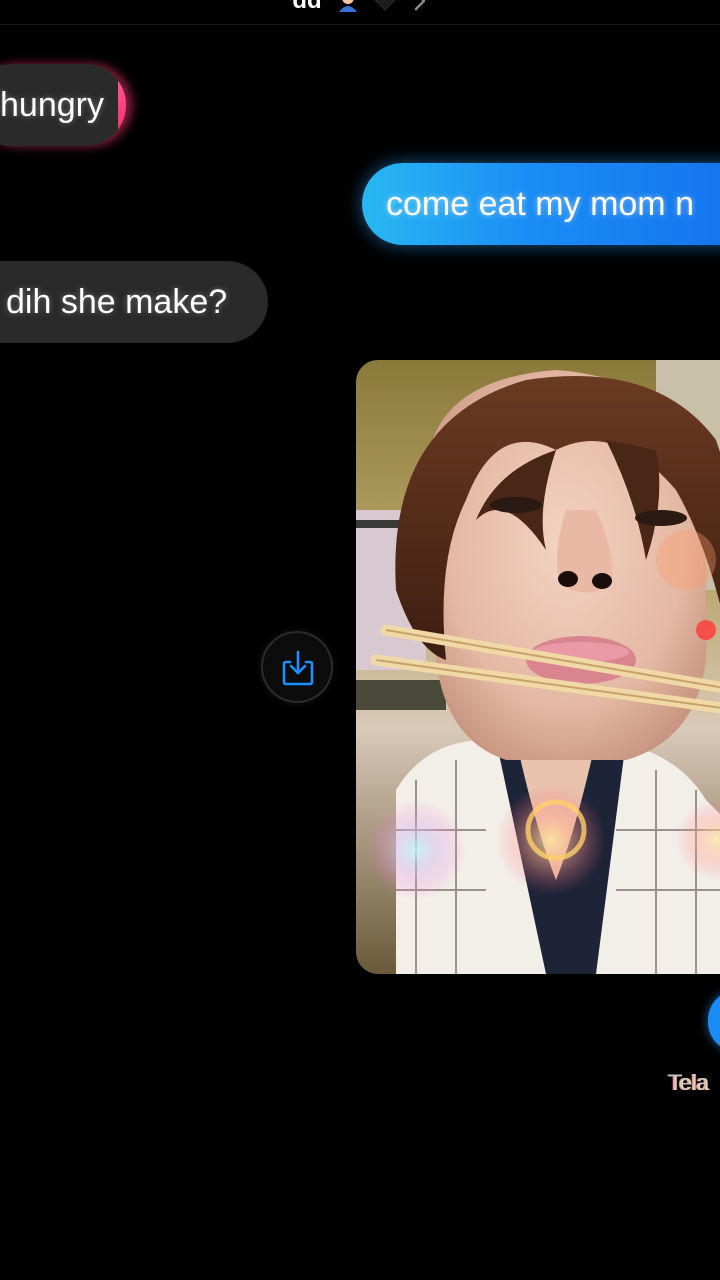  What do you see at coordinates (714, 1021) in the screenshot?
I see `message-sent-partial` at bounding box center [714, 1021].